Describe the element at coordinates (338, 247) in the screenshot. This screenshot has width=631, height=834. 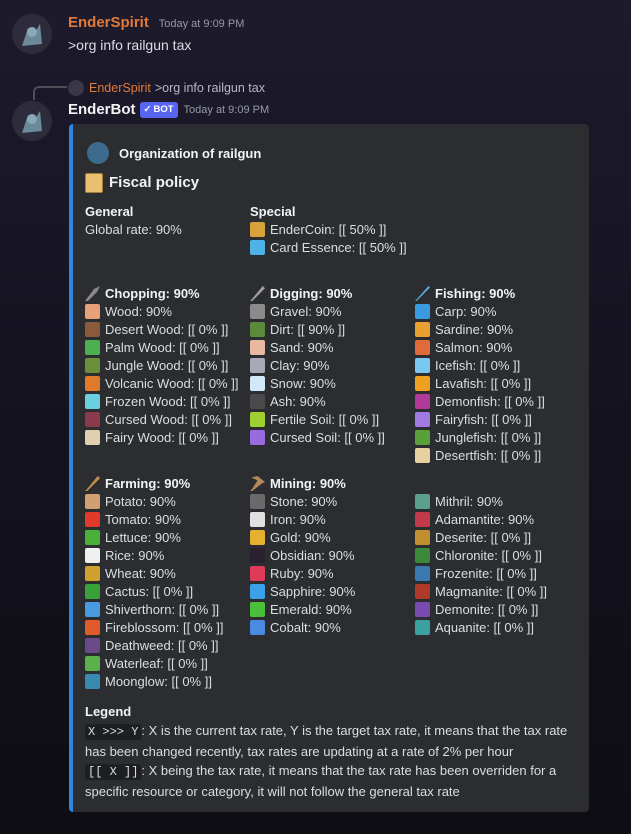
I see `list-item-text: Card Essence: [[ 50% ]]` at that location.